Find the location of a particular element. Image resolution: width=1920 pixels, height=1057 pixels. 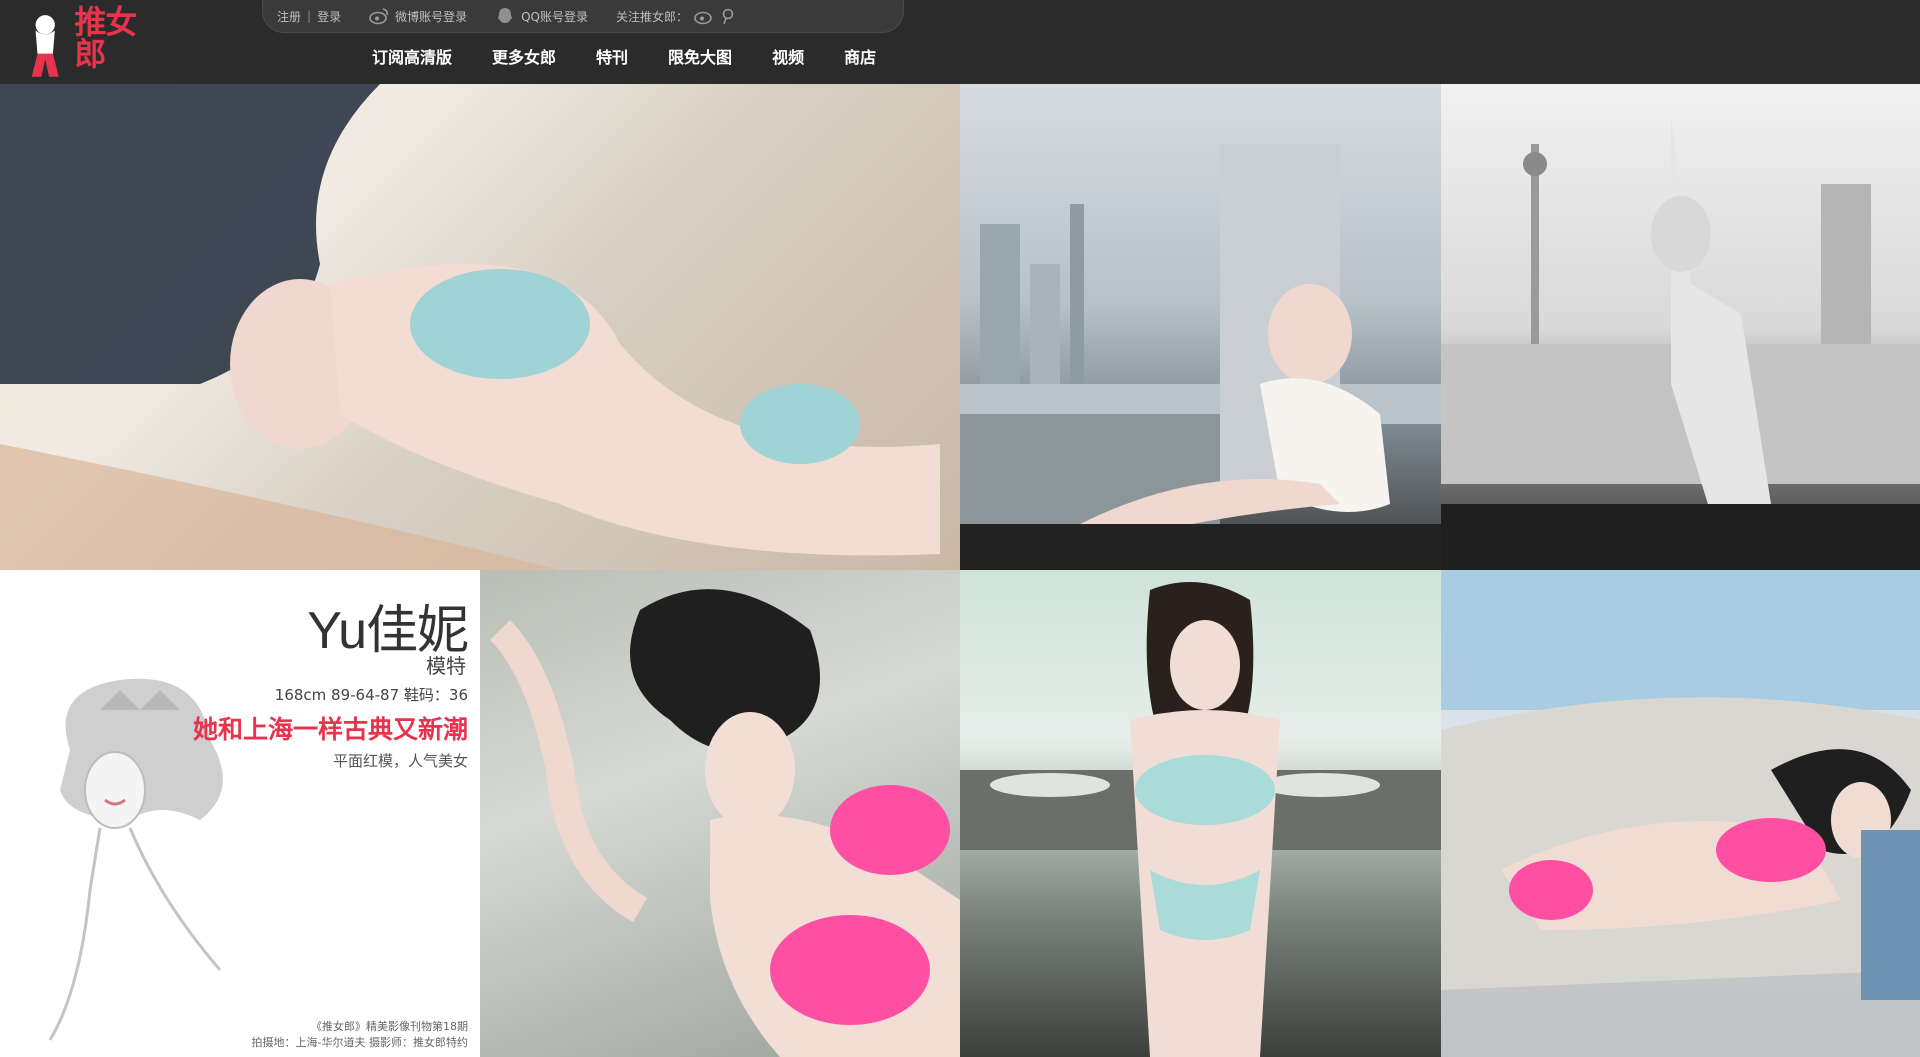

nav-more-models: 更多女郎 is located at coordinates (524, 58).